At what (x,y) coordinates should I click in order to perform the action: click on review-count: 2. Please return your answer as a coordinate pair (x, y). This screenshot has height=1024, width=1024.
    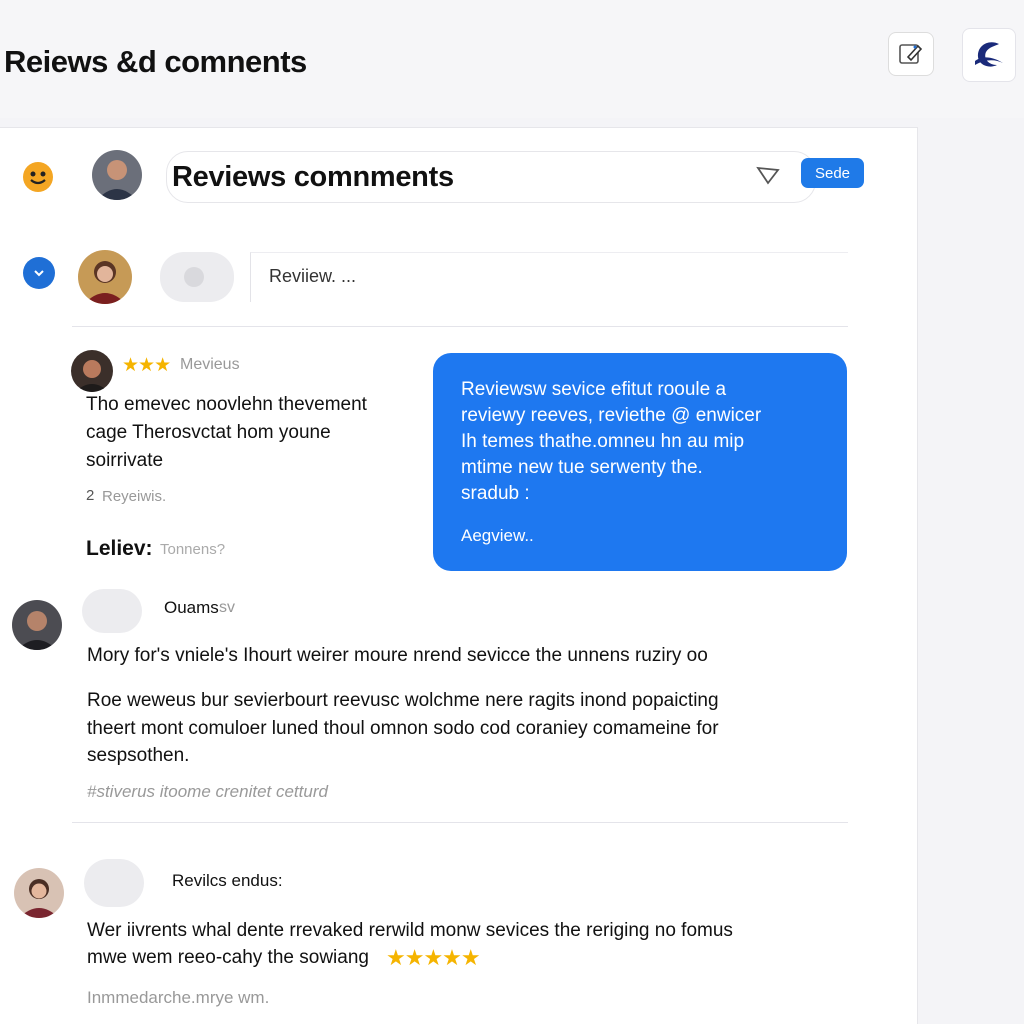
    Looking at the image, I should click on (90, 495).